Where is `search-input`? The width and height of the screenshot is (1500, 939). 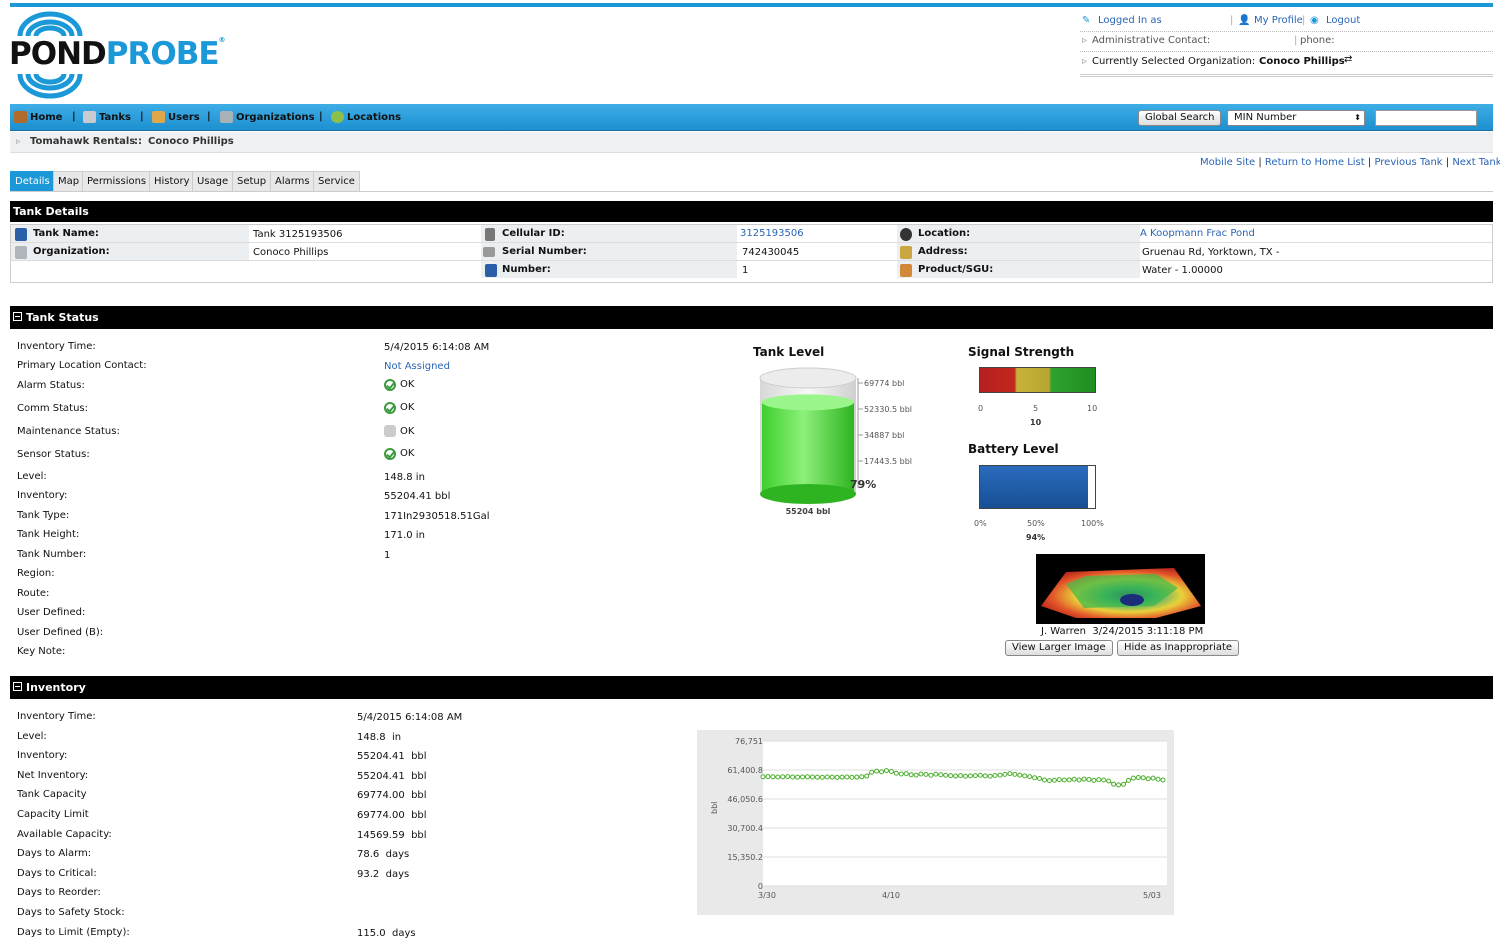
search-input is located at coordinates (1426, 118).